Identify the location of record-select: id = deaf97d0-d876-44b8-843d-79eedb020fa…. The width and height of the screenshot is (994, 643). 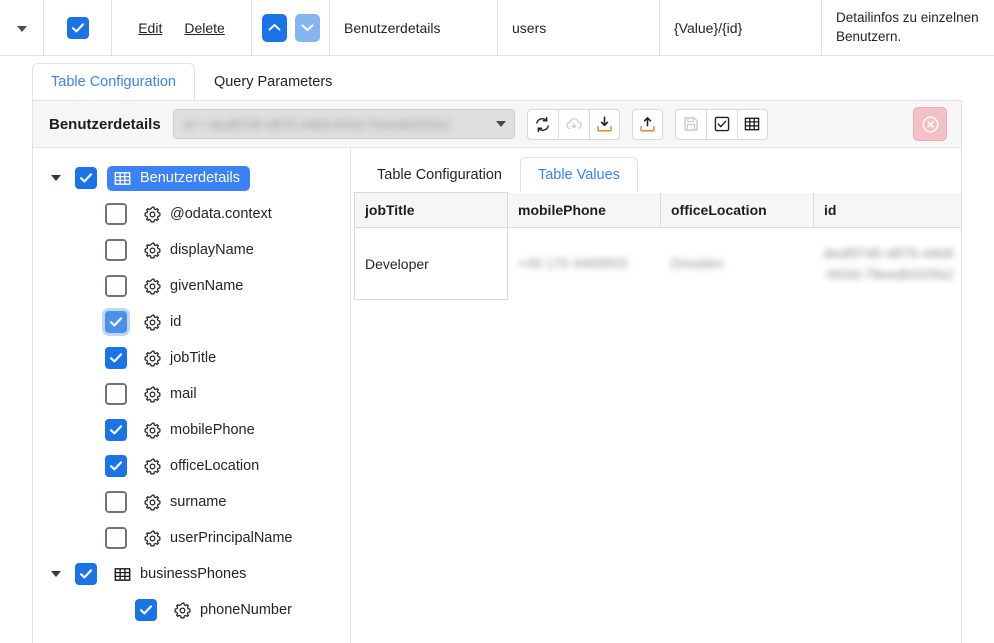
(343, 124).